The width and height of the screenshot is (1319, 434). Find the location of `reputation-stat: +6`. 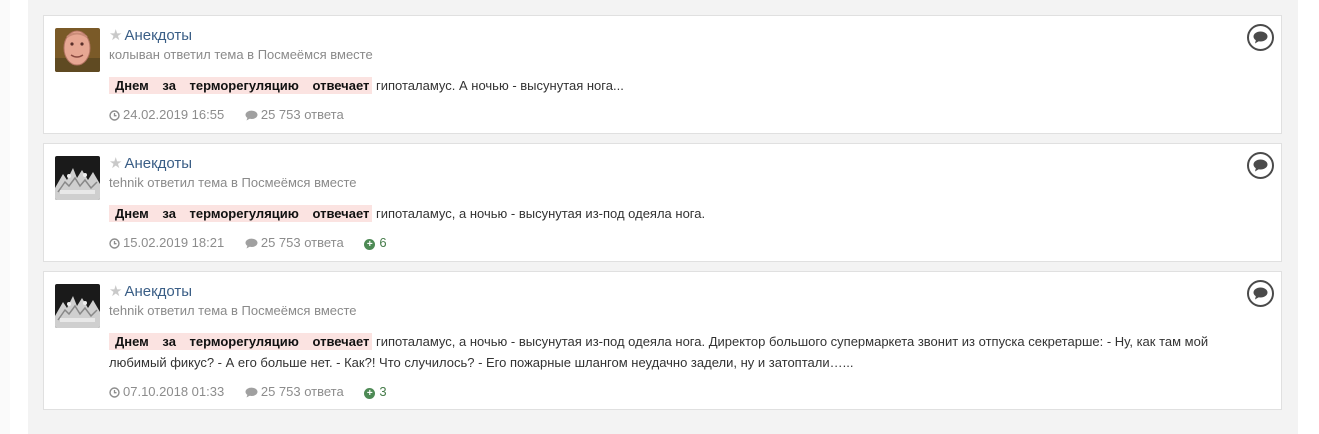

reputation-stat: +6 is located at coordinates (375, 242).